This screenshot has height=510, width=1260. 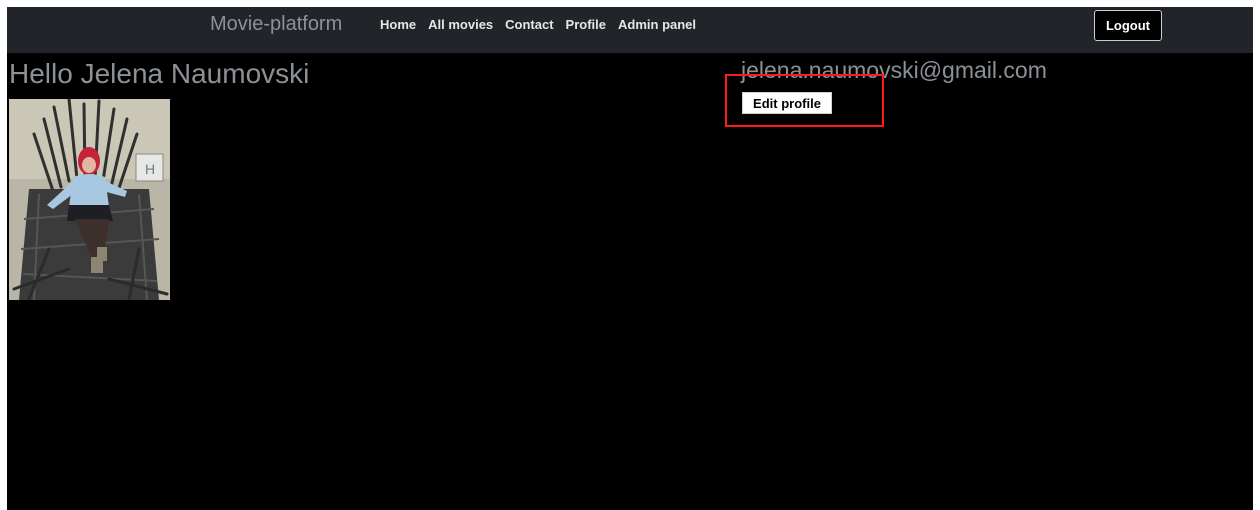 I want to click on profile-photo: H, so click(x=89, y=199).